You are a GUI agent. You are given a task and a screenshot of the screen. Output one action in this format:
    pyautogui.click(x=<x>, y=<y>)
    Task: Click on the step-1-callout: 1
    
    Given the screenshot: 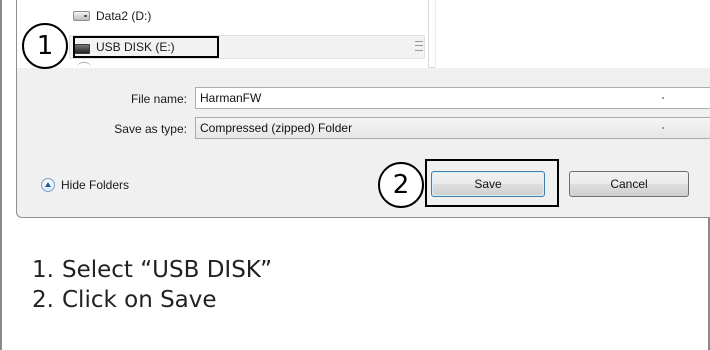 What is the action you would take?
    pyautogui.click(x=45, y=46)
    